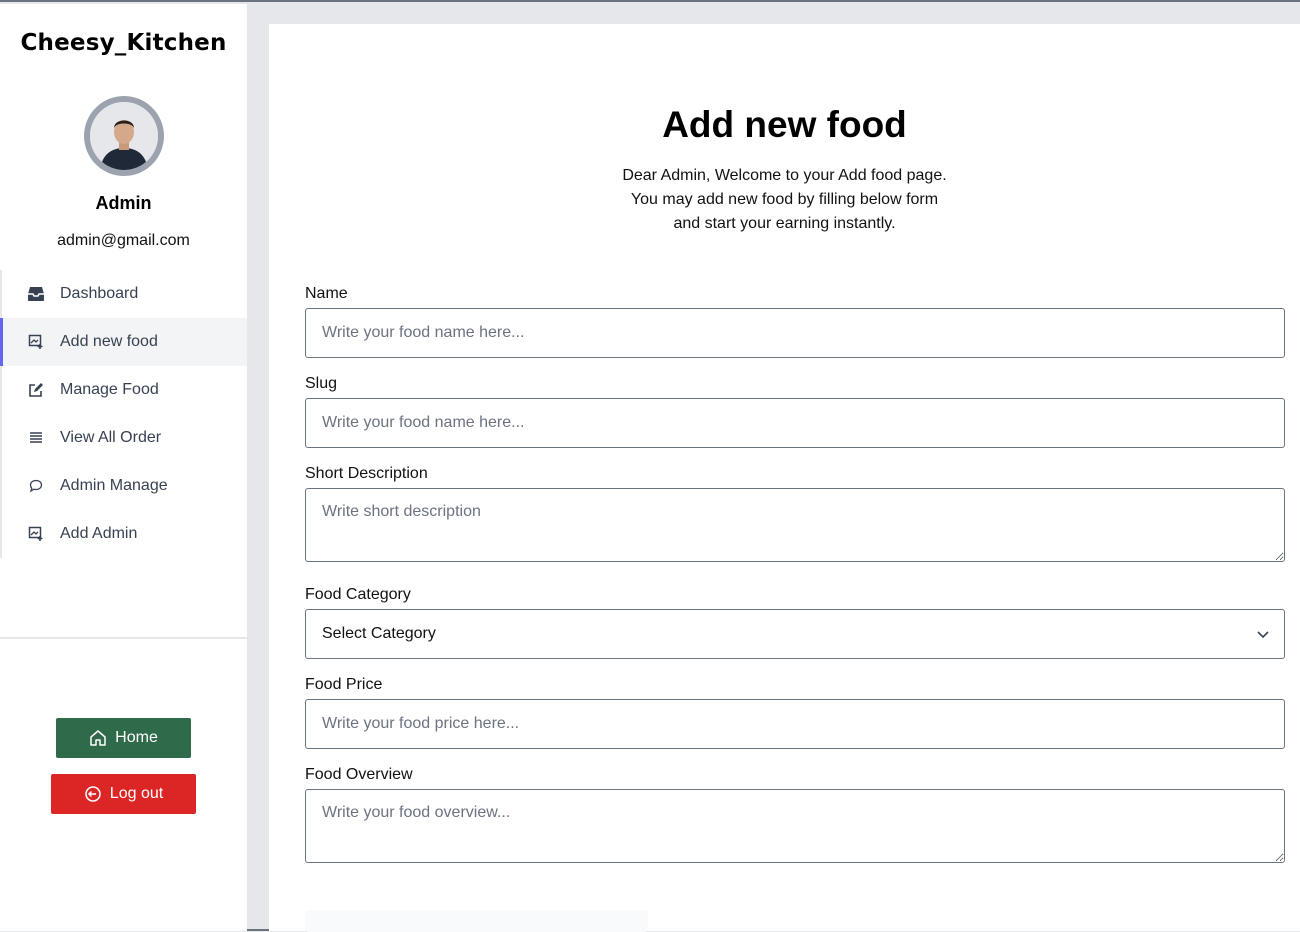 The height and width of the screenshot is (932, 1300). Describe the element at coordinates (109, 341) in the screenshot. I see `sidebar-item-label: Add new food` at that location.